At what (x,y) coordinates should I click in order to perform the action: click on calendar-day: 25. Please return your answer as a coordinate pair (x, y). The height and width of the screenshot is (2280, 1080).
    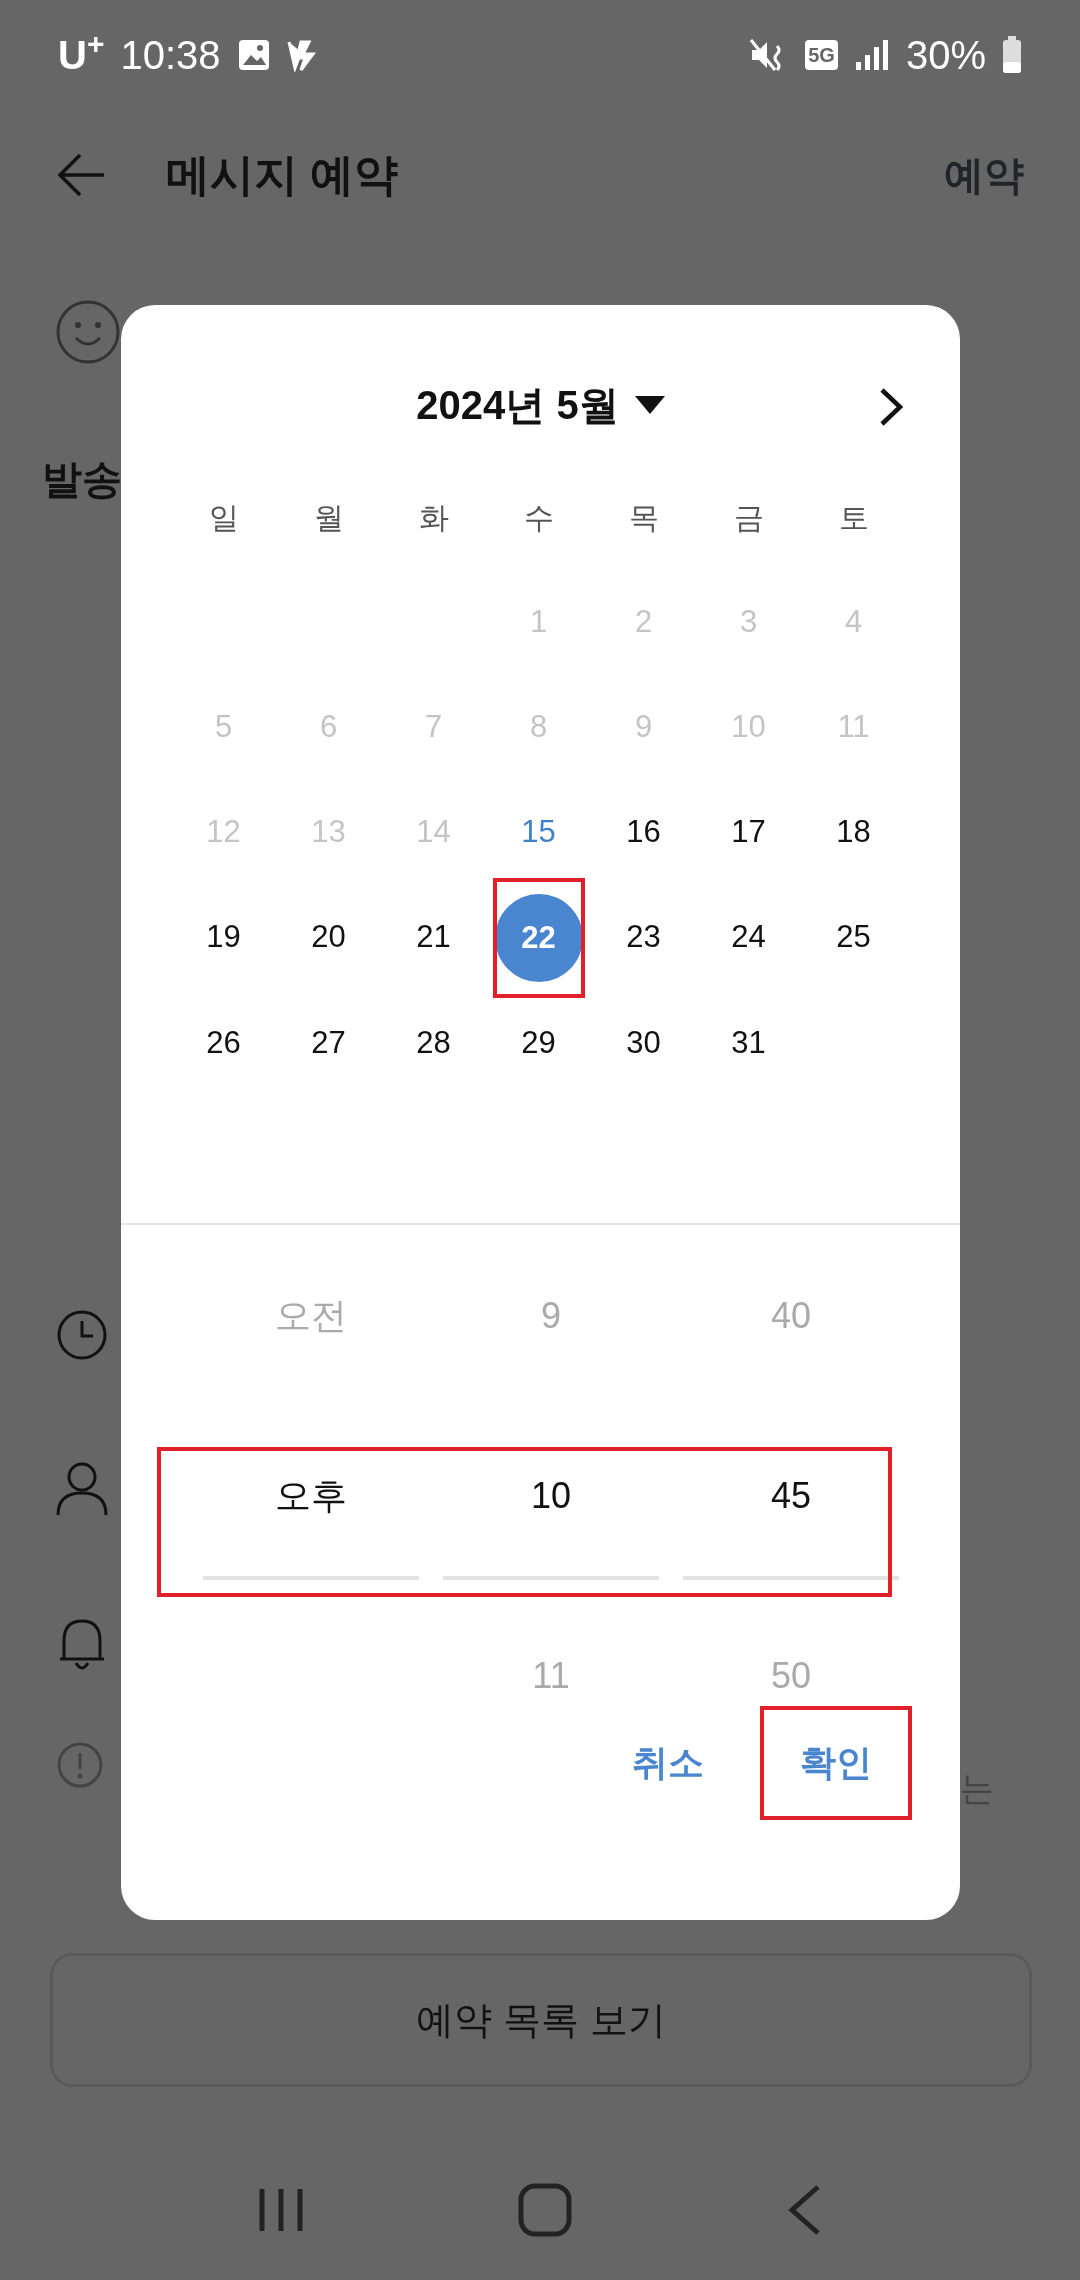
    Looking at the image, I should click on (853, 937).